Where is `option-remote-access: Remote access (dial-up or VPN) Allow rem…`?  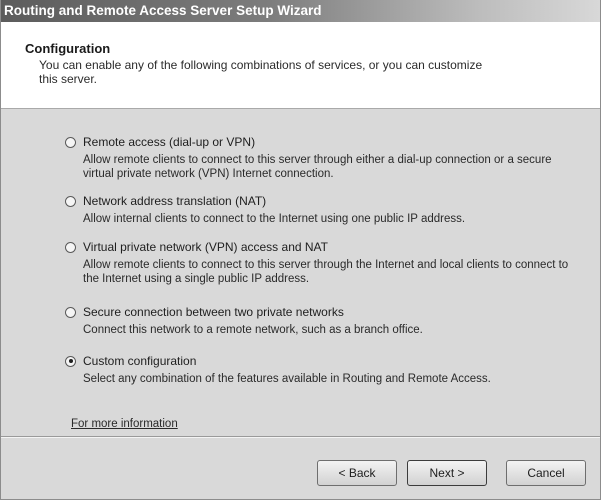 option-remote-access: Remote access (dial-up or VPN) Allow rem… is located at coordinates (320, 157).